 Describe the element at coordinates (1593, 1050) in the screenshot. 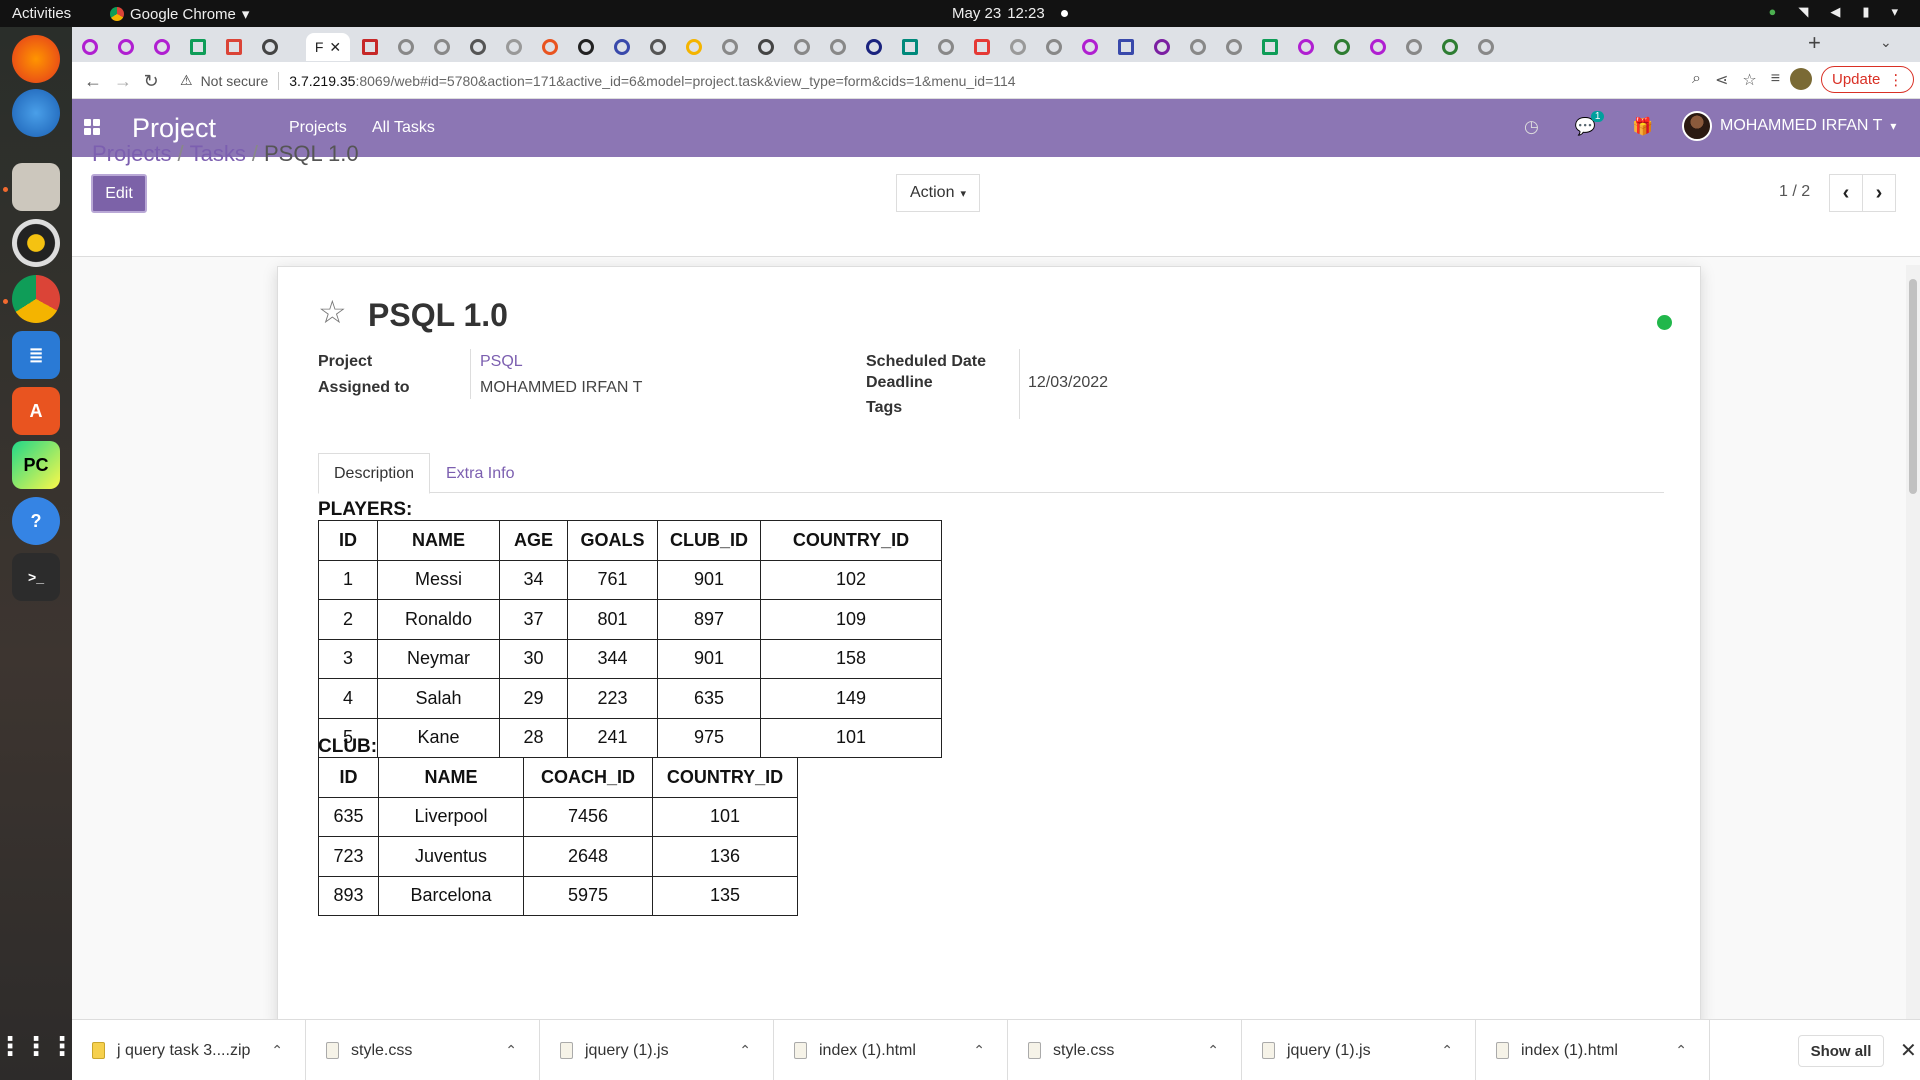

I see `download-item: index (1).html ⌃` at that location.